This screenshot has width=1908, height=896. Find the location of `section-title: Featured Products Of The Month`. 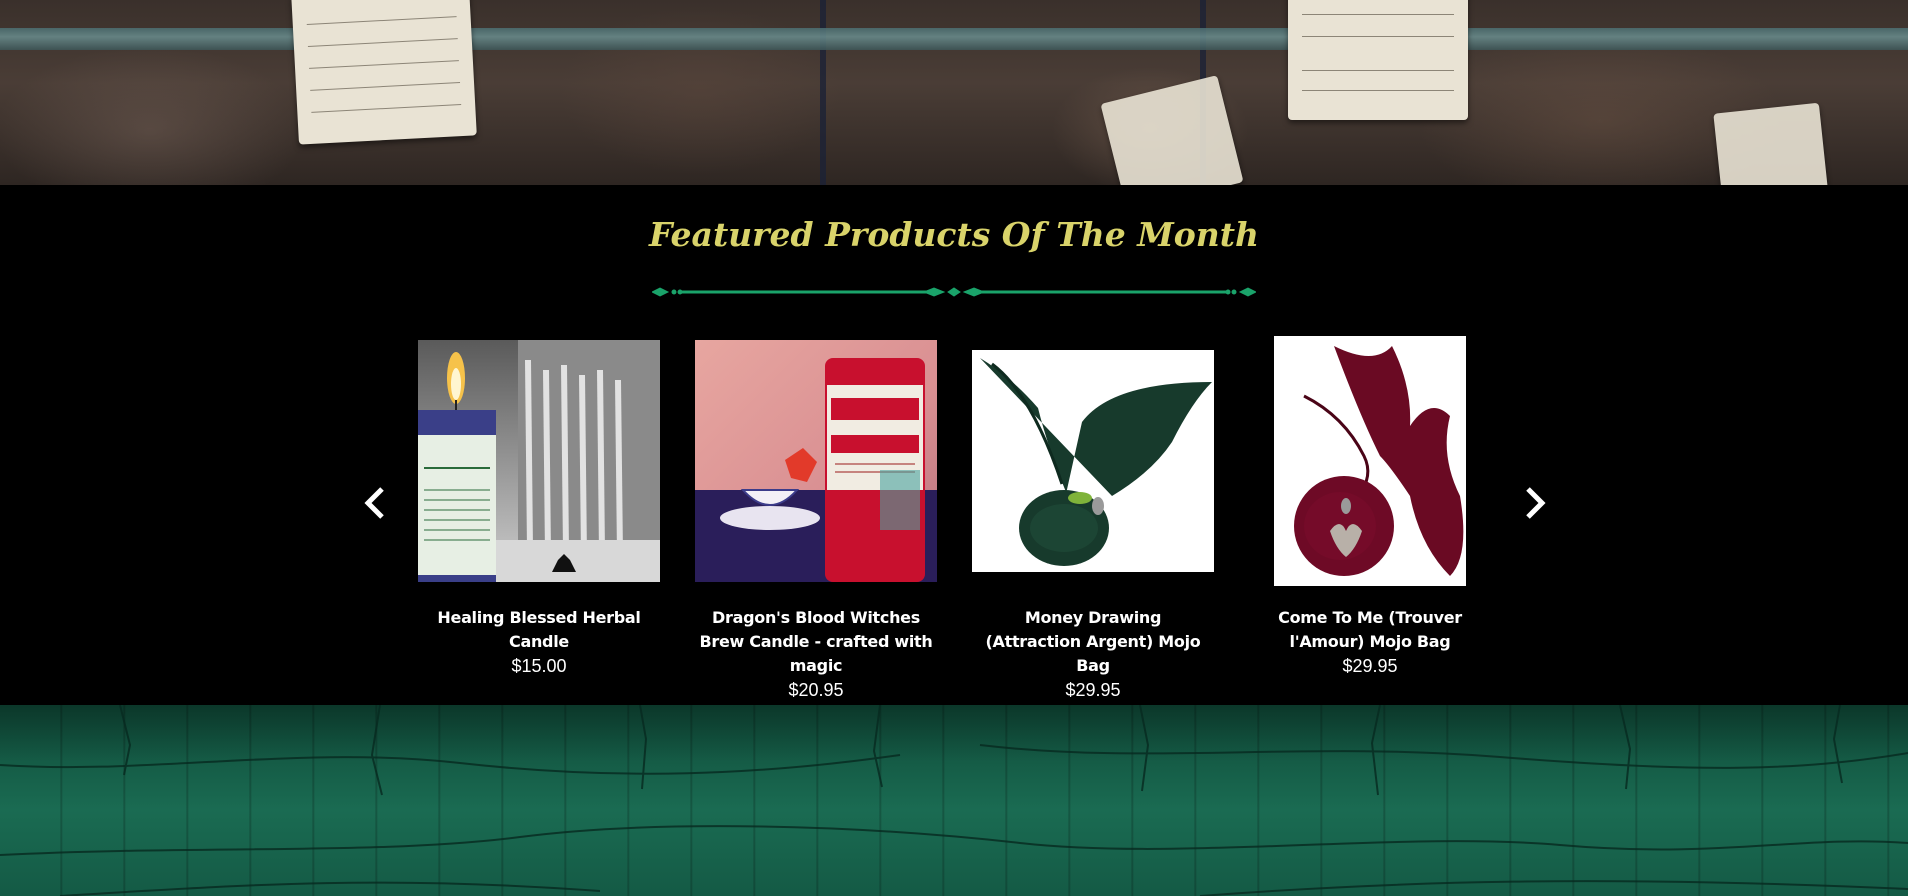

section-title: Featured Products Of The Month is located at coordinates (954, 234).